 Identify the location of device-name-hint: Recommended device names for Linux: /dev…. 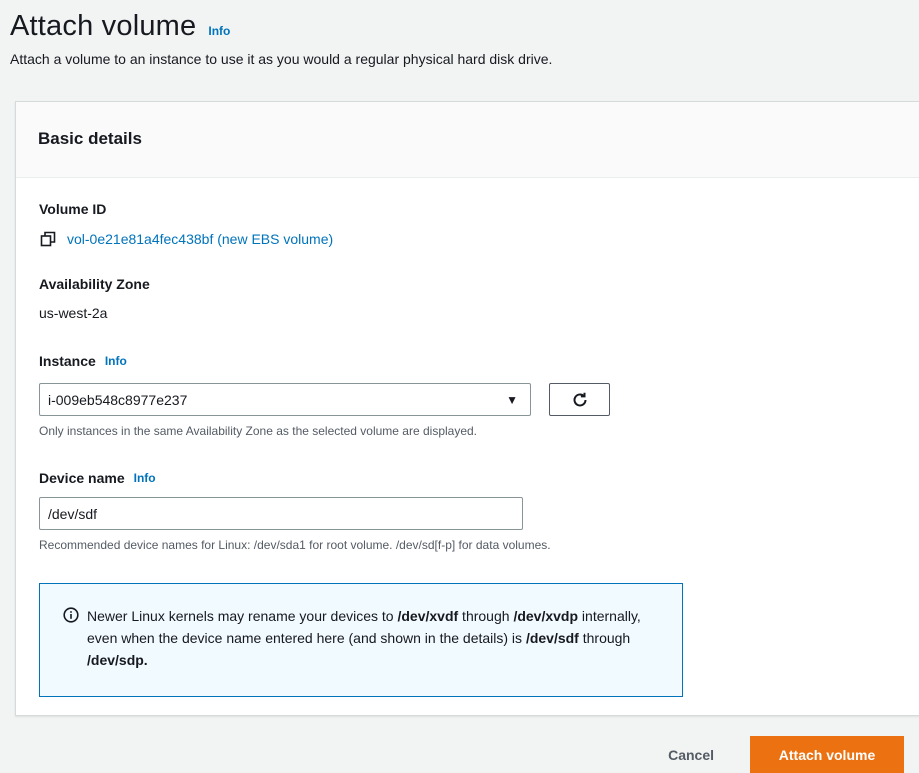
(295, 545).